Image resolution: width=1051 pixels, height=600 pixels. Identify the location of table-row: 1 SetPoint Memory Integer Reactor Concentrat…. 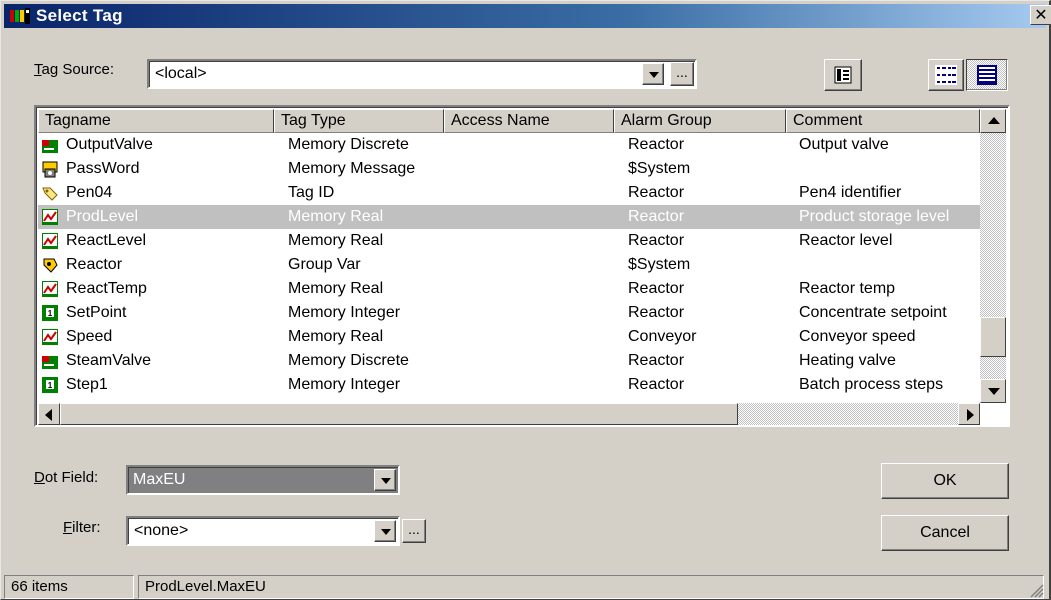
(509, 313).